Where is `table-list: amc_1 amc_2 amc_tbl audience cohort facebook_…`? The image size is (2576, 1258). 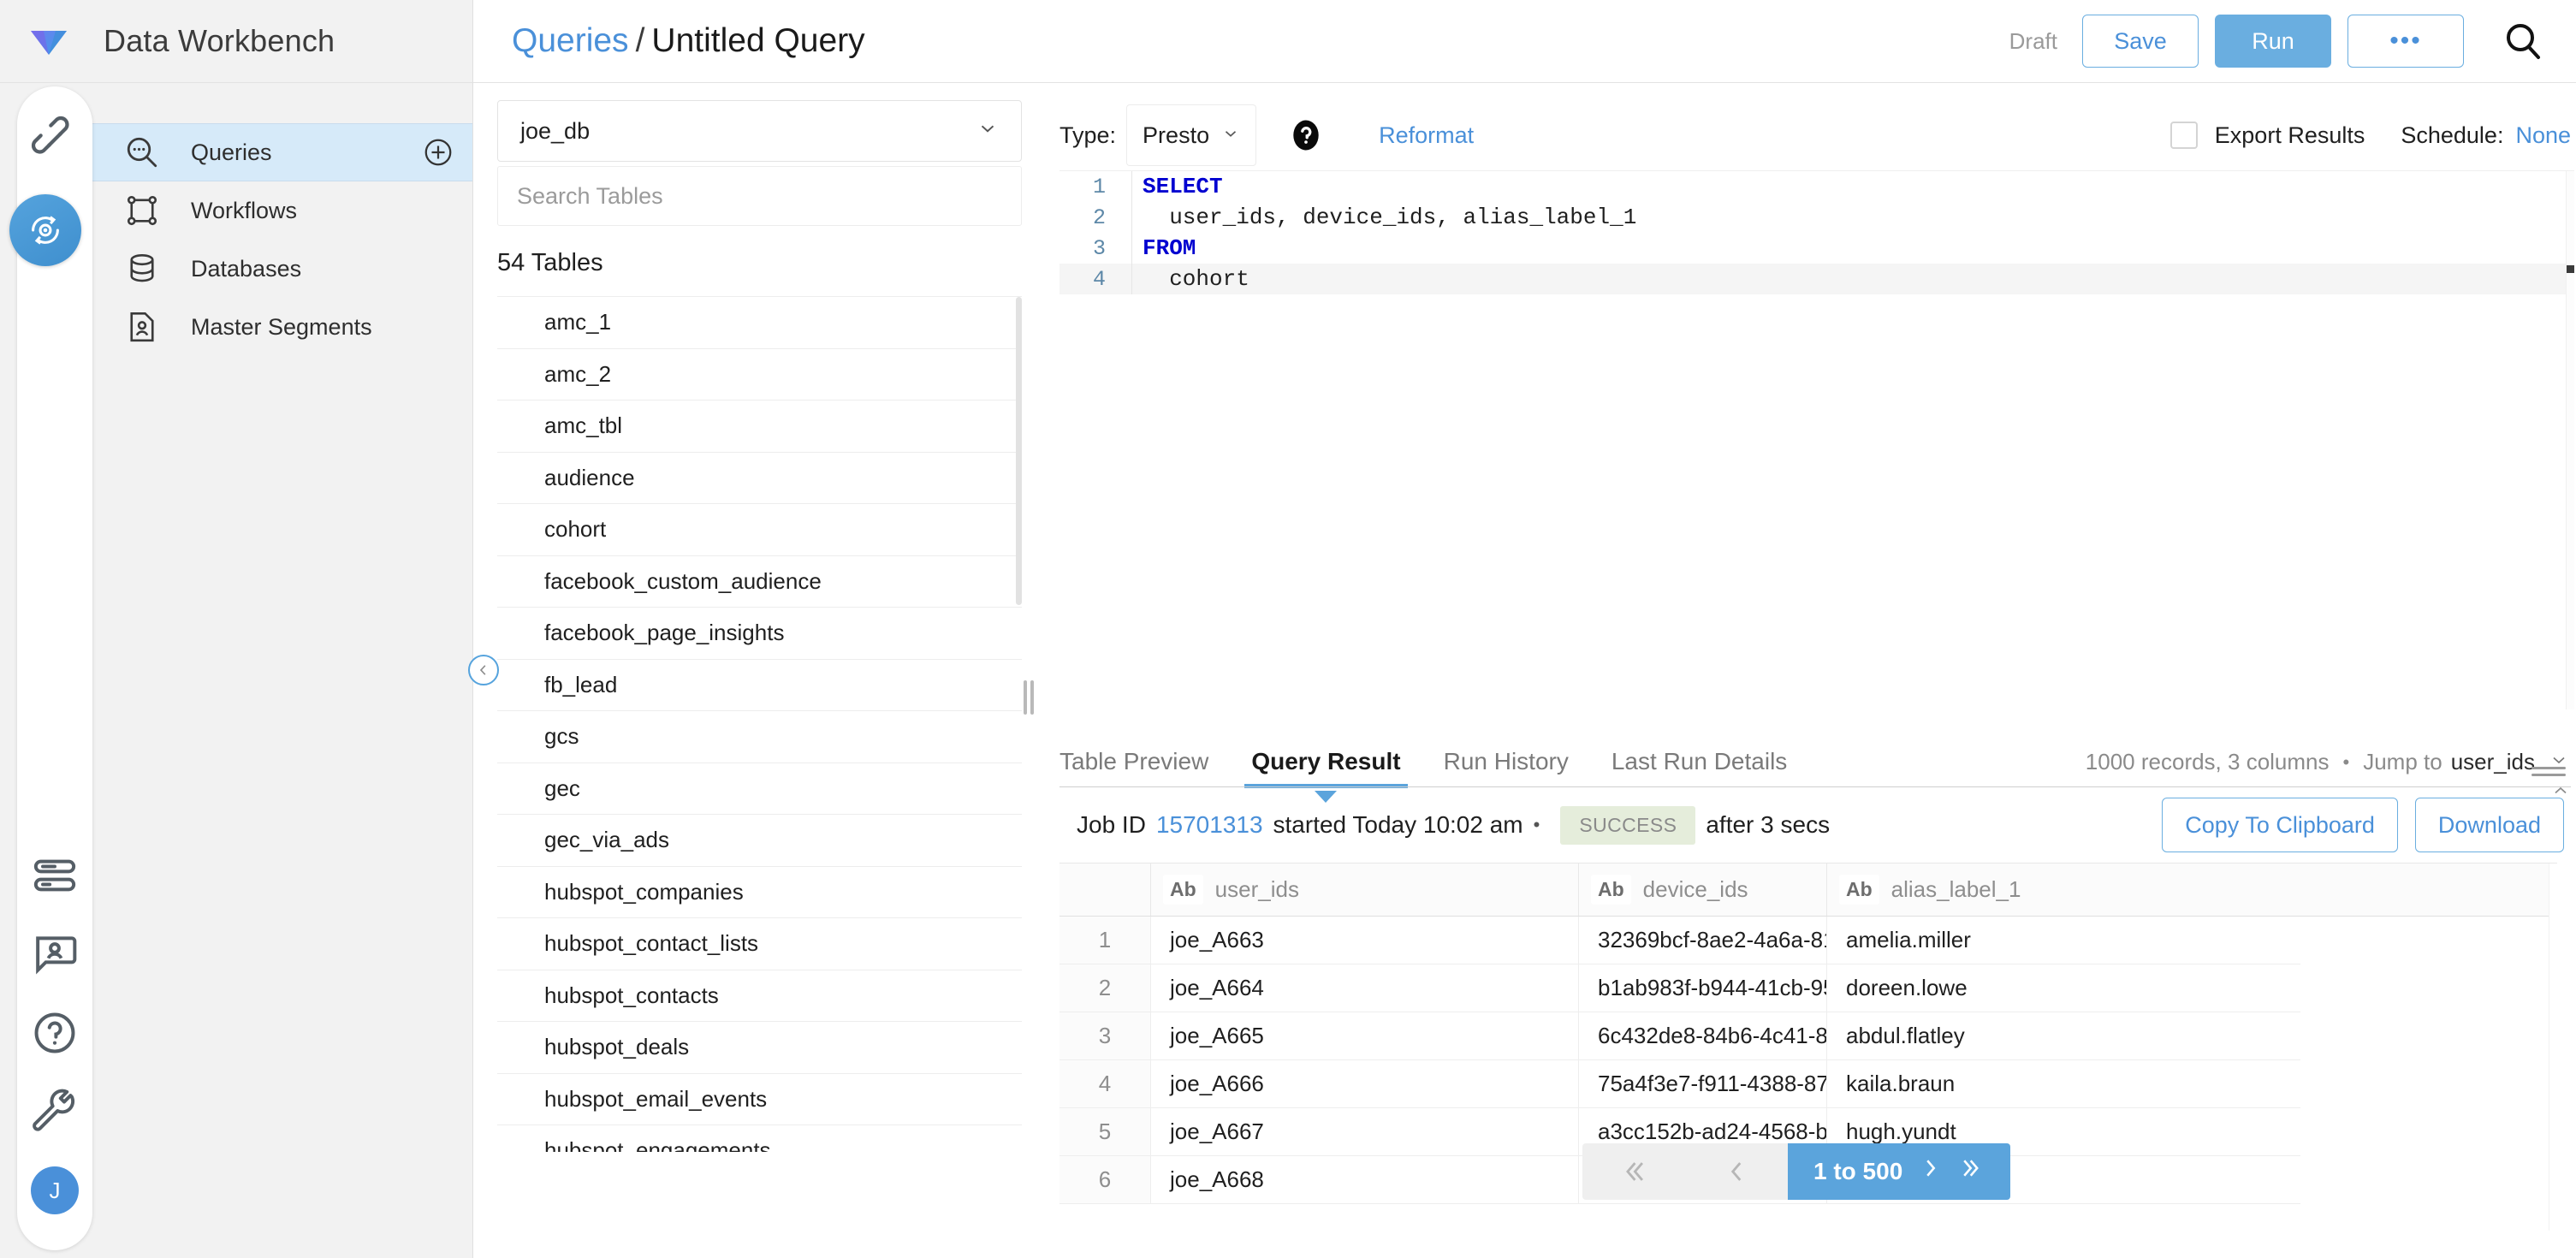
table-list: amc_1 amc_2 amc_tbl audience cohort facebook_… is located at coordinates (759, 724).